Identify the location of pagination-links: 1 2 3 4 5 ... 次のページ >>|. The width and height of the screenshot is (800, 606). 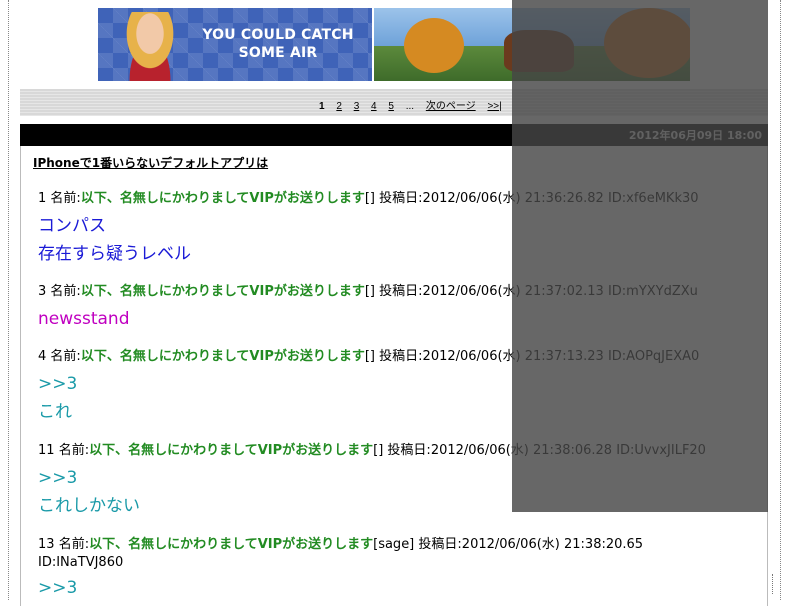
(415, 104).